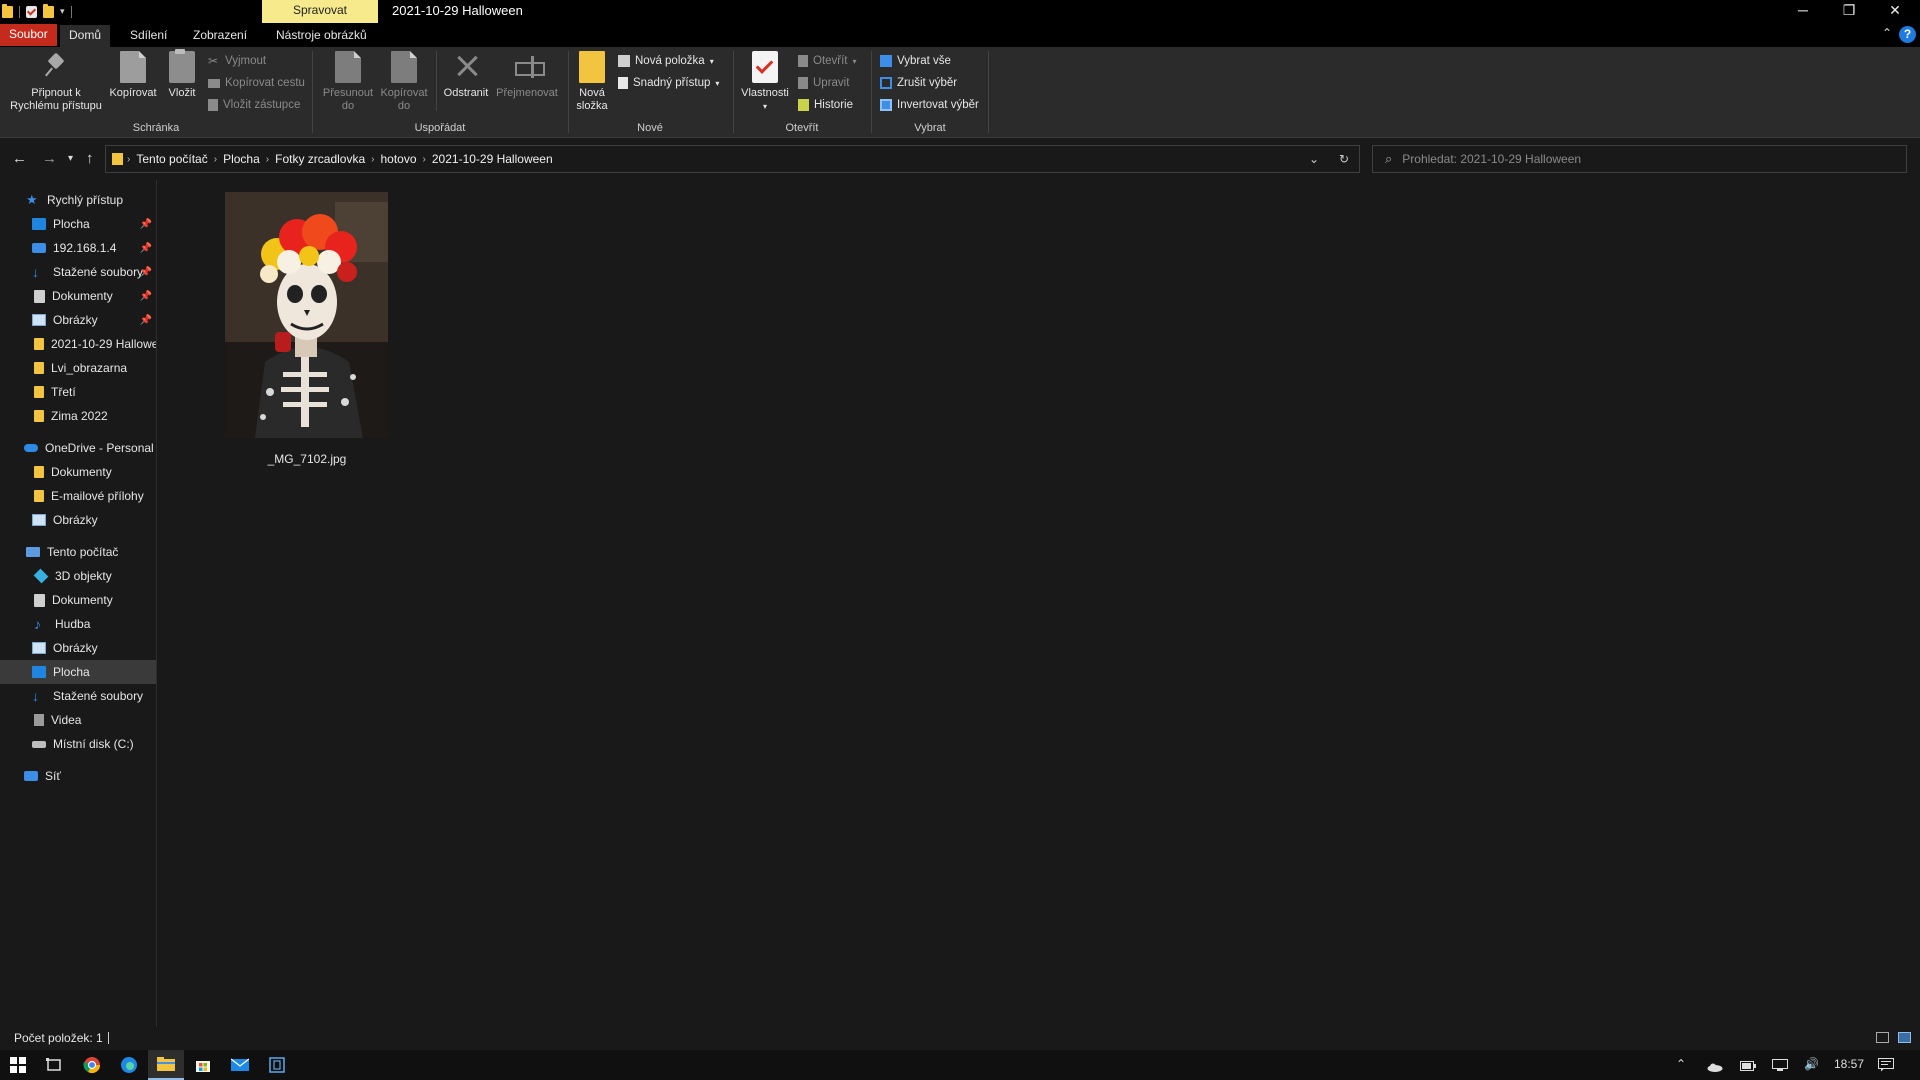 This screenshot has width=1920, height=1080. Describe the element at coordinates (404, 82) in the screenshot. I see `copy-to-button: Kopírovat do` at that location.